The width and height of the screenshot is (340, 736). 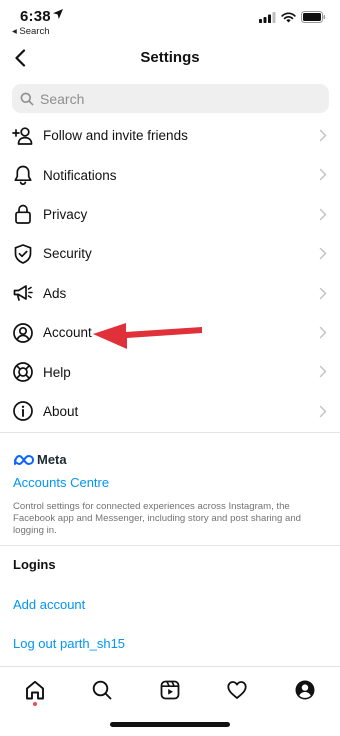 What do you see at coordinates (52, 459) in the screenshot?
I see `meta-logo-text: Meta` at bounding box center [52, 459].